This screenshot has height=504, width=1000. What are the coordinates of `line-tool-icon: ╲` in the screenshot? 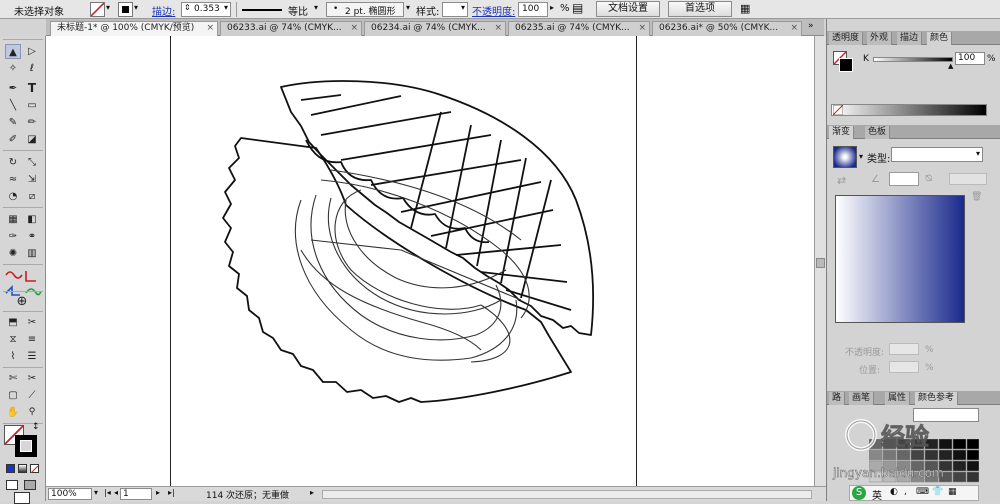 It's located at (13, 105).